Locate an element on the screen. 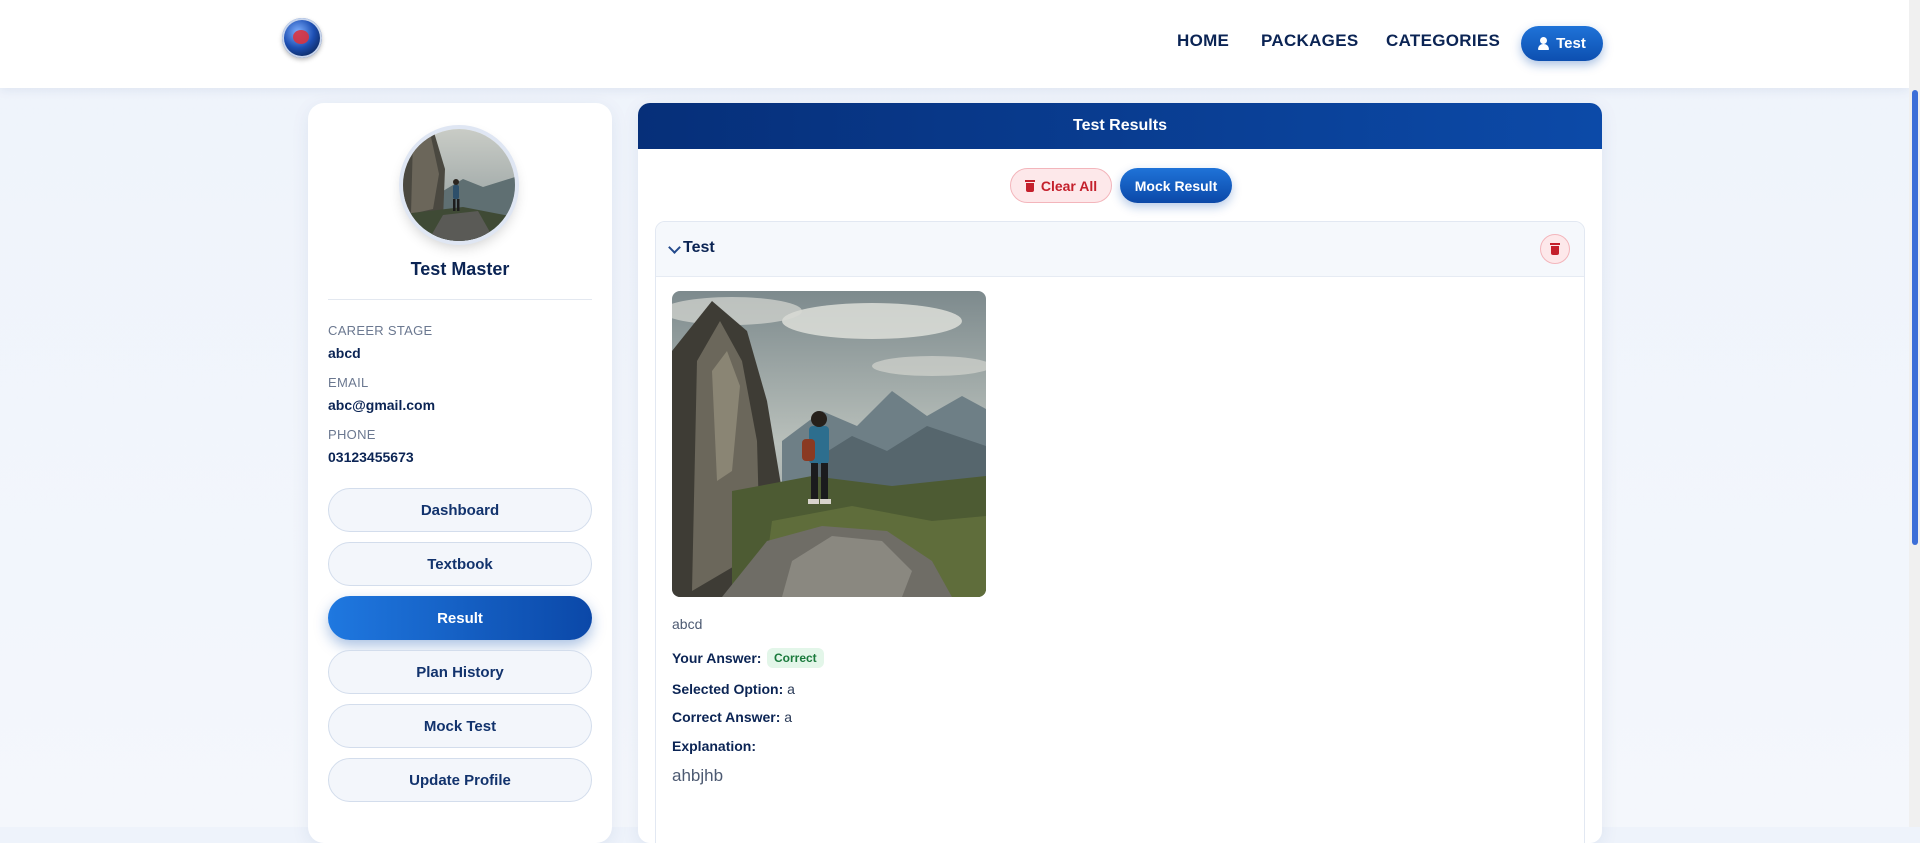 This screenshot has width=1920, height=843. avatar-image is located at coordinates (459, 185).